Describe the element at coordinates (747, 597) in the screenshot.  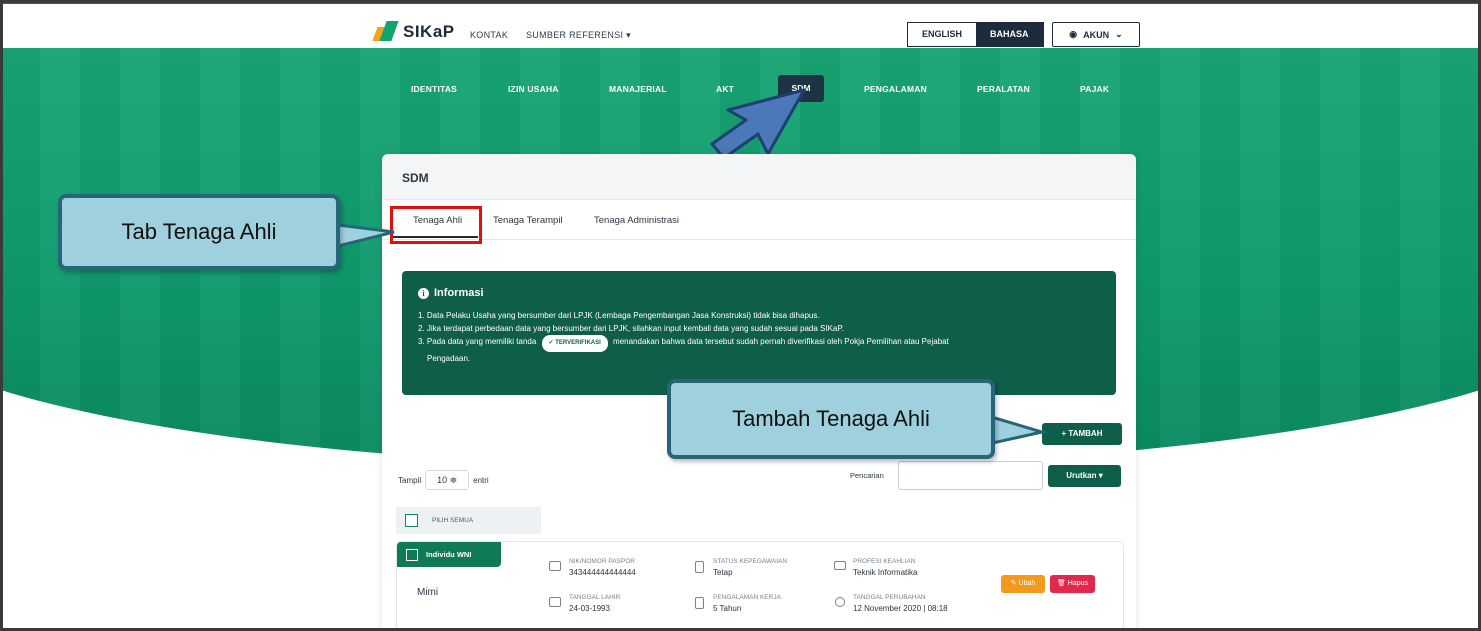
I see `experience-label: PENGALAMAN KERJA` at that location.